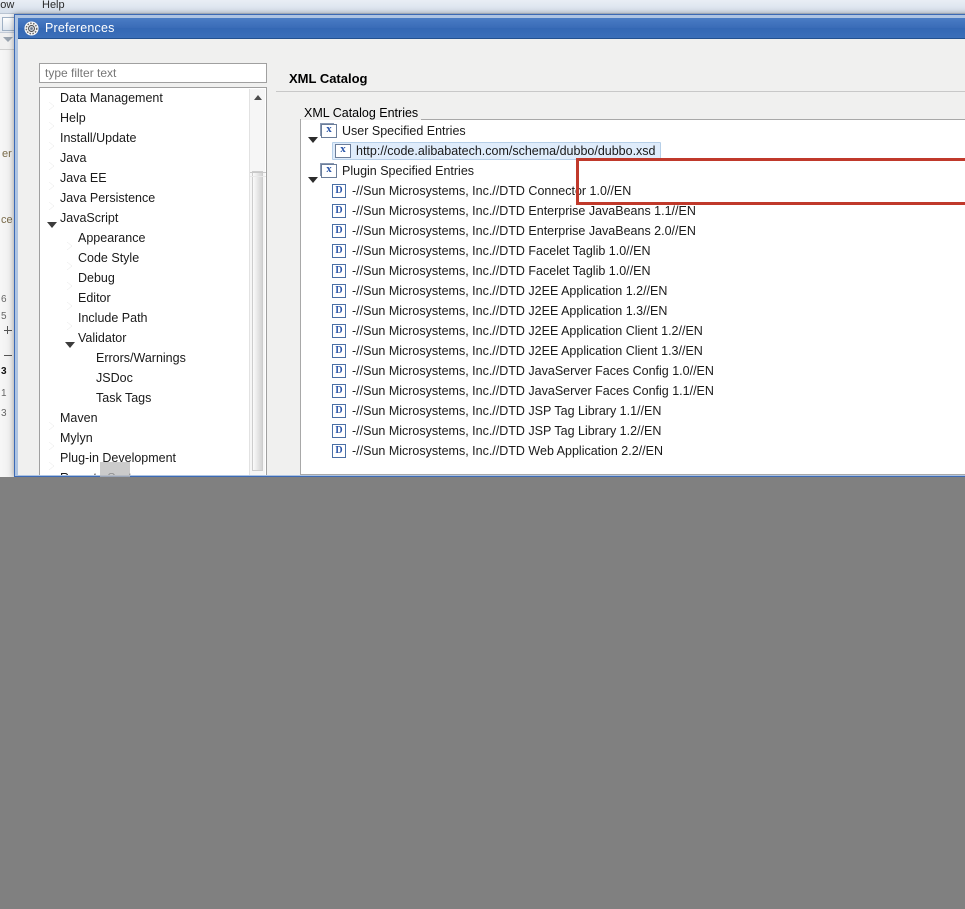 The width and height of the screenshot is (965, 909). Describe the element at coordinates (328, 78) in the screenshot. I see `page-title: XML Catalog` at that location.